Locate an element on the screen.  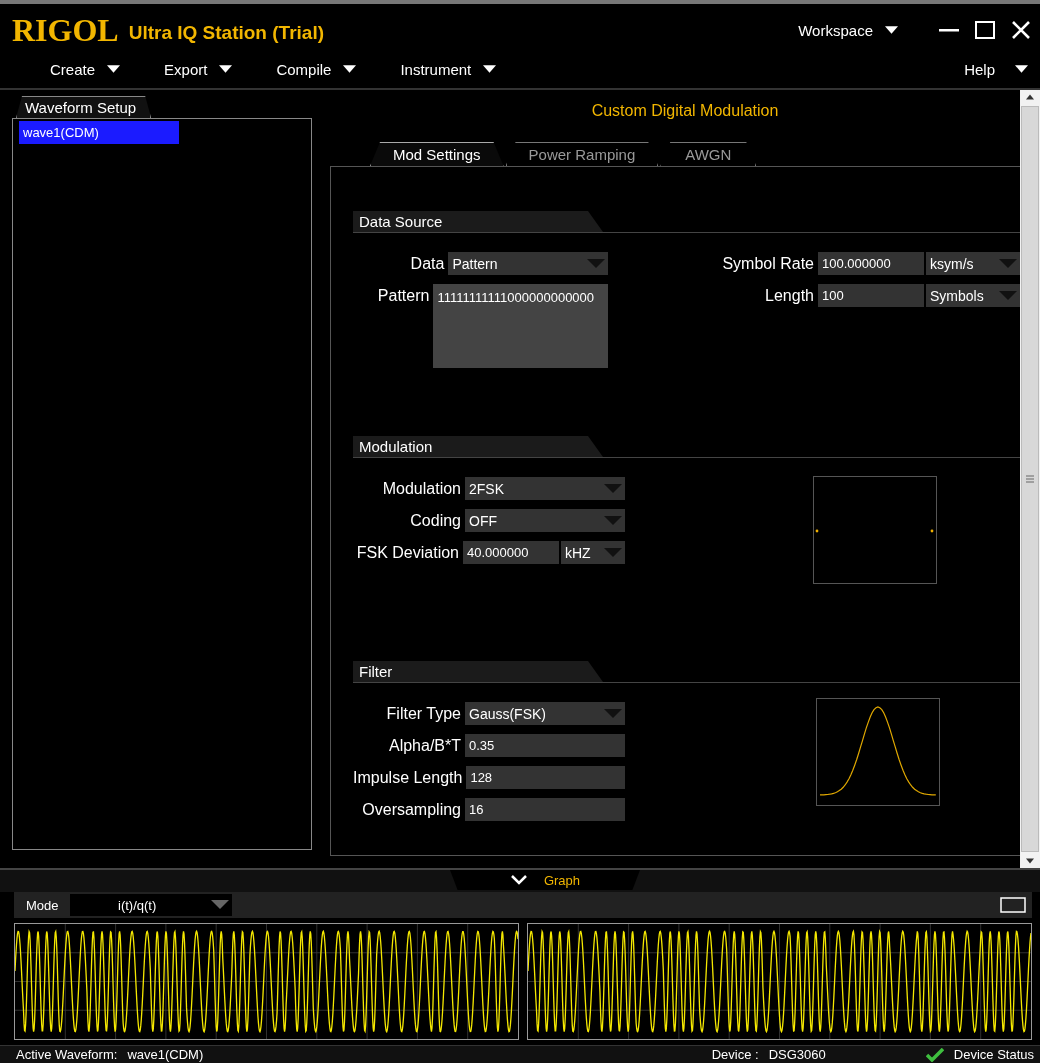
field-label: Impulse Length is located at coordinates (408, 778).